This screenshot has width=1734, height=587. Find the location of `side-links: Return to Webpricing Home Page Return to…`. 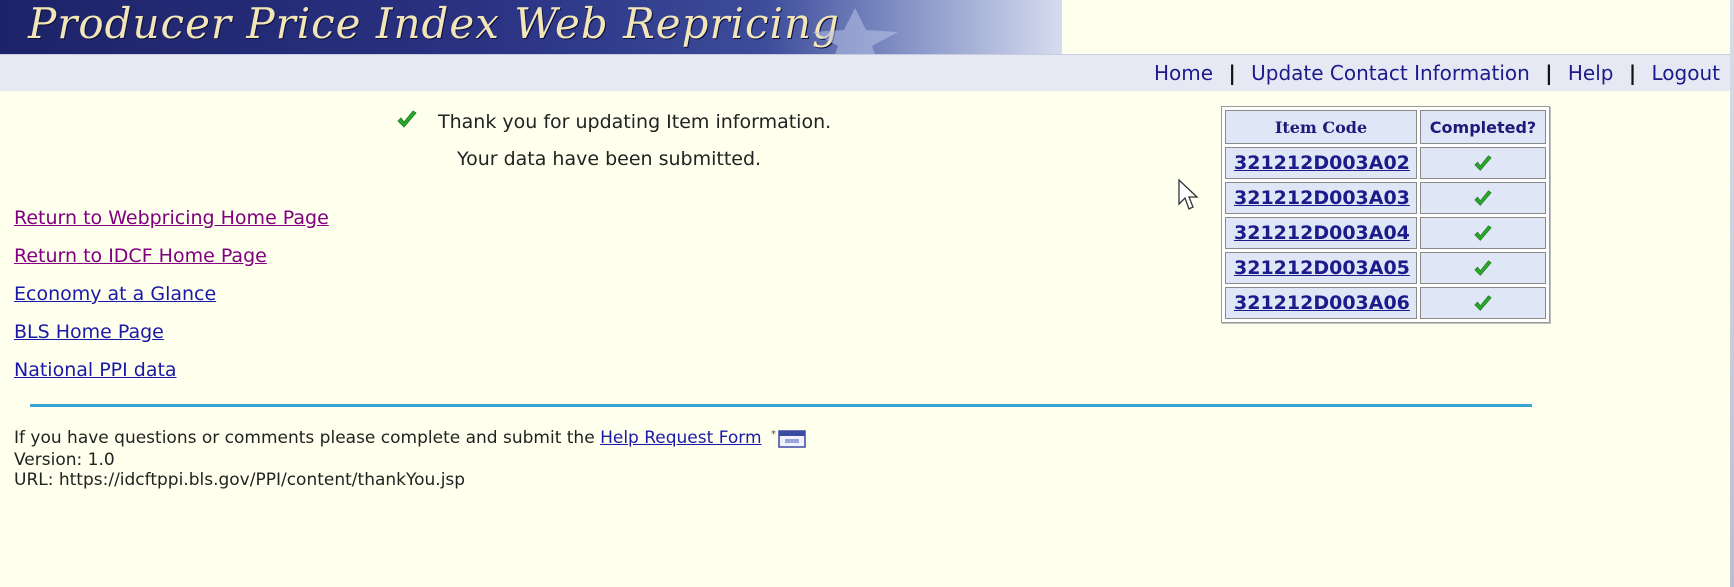

side-links: Return to Webpricing Home Page Return to… is located at coordinates (171, 302).